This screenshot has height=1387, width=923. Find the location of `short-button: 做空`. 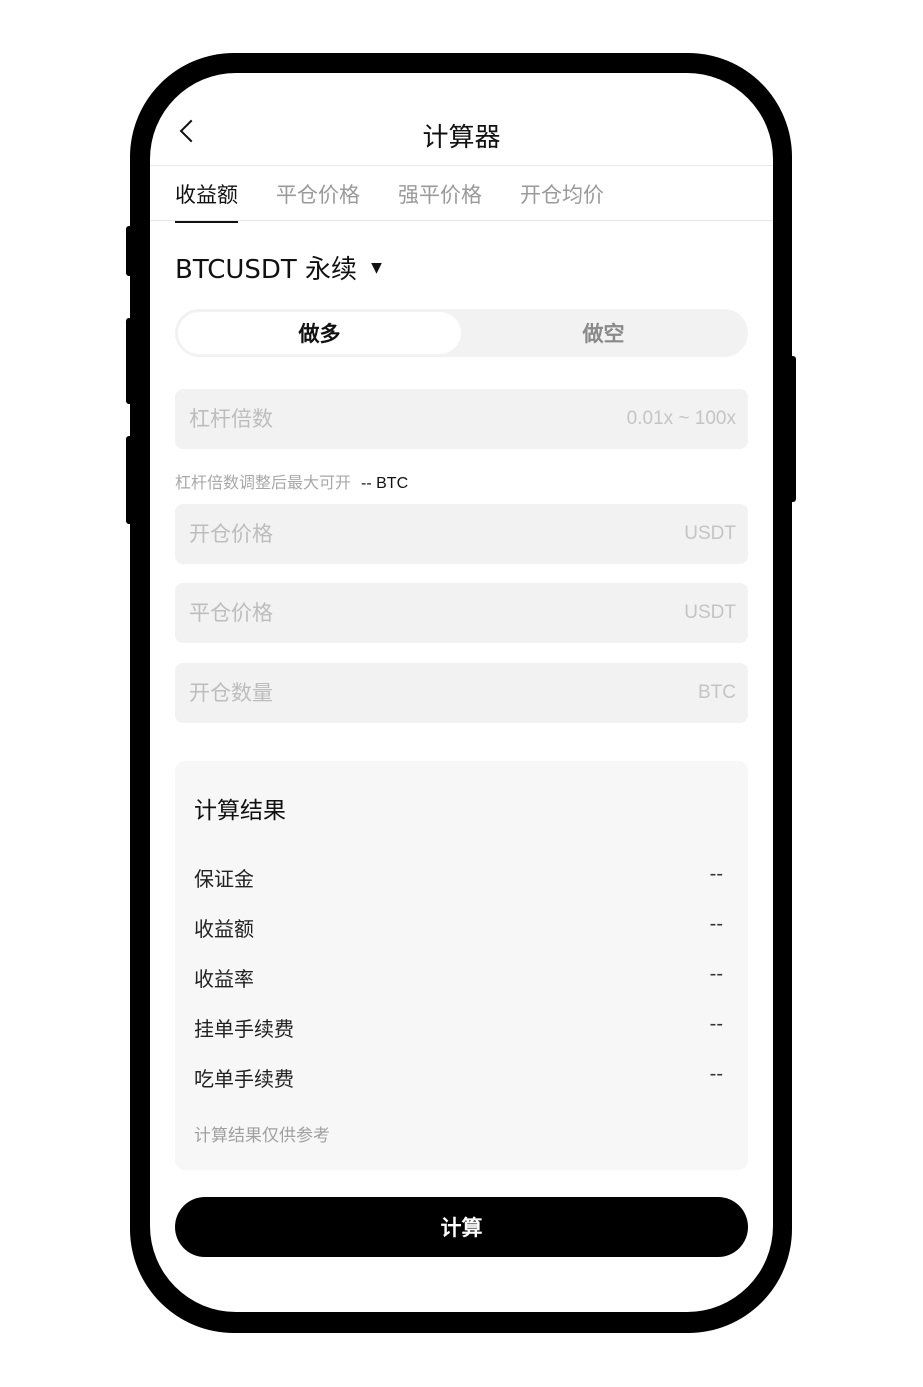

short-button: 做空 is located at coordinates (603, 333).